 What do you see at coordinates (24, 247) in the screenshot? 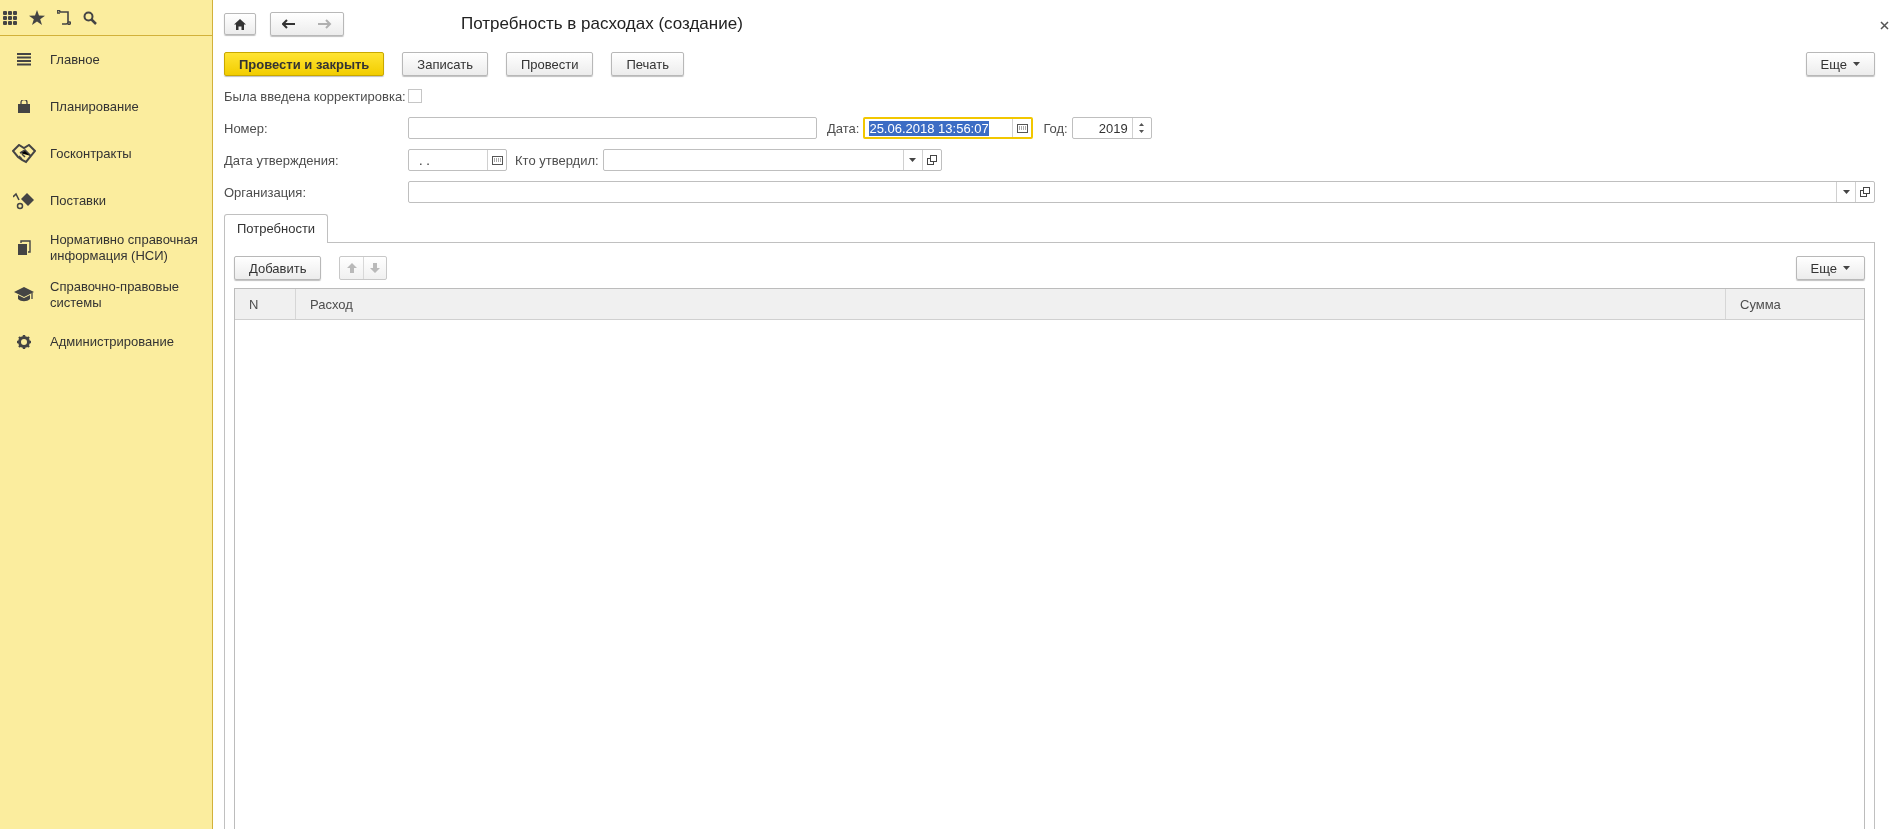
I see `documents-icon` at bounding box center [24, 247].